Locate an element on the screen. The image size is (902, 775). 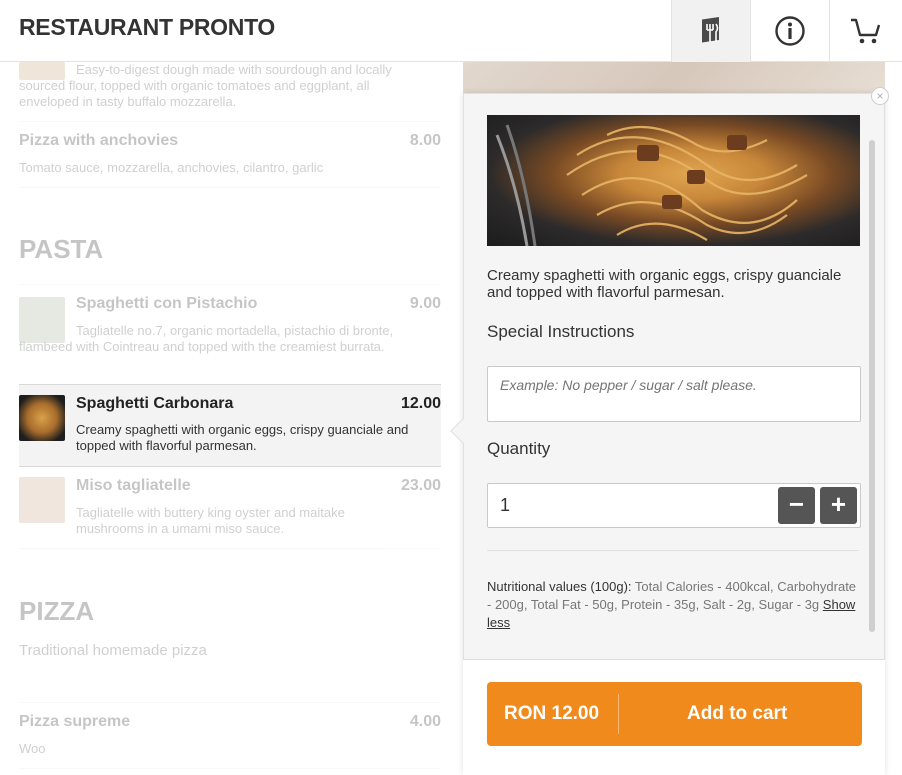
info-button is located at coordinates (789, 31).